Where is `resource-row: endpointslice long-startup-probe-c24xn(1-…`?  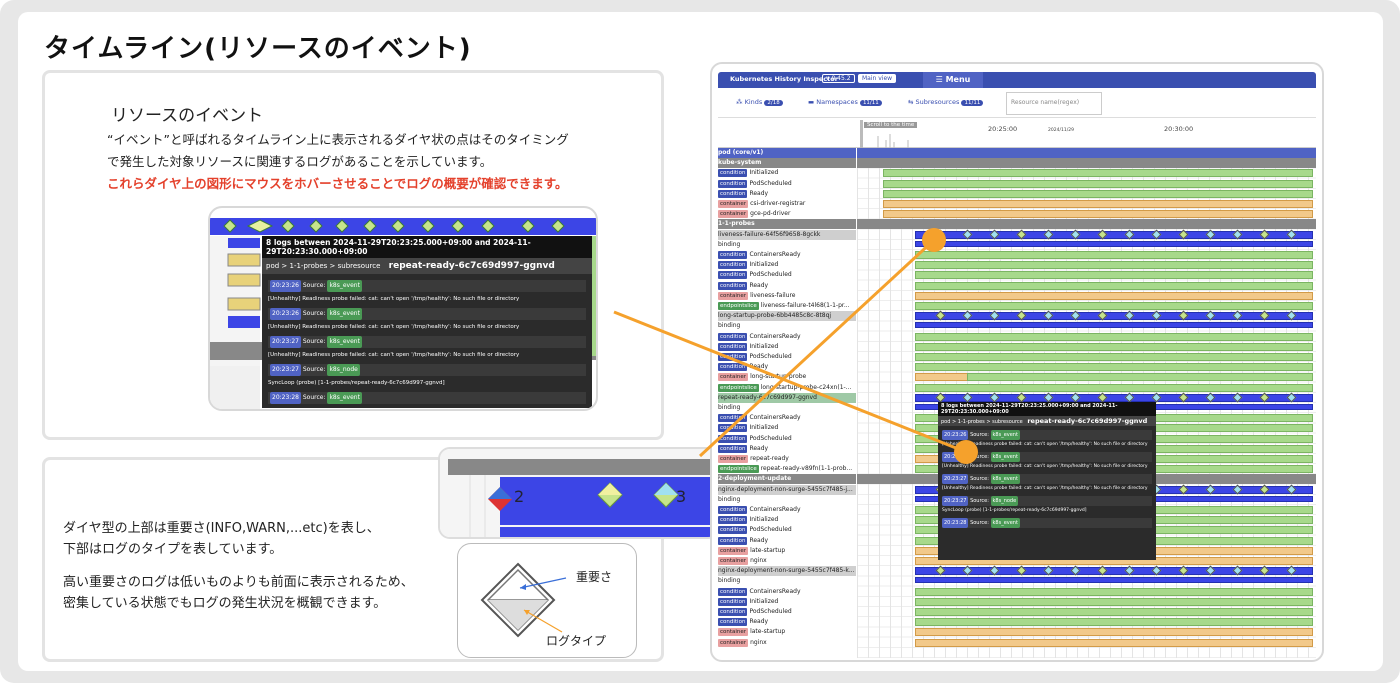
resource-row: endpointslice long-startup-probe-c24xn(1-… is located at coordinates (787, 388).